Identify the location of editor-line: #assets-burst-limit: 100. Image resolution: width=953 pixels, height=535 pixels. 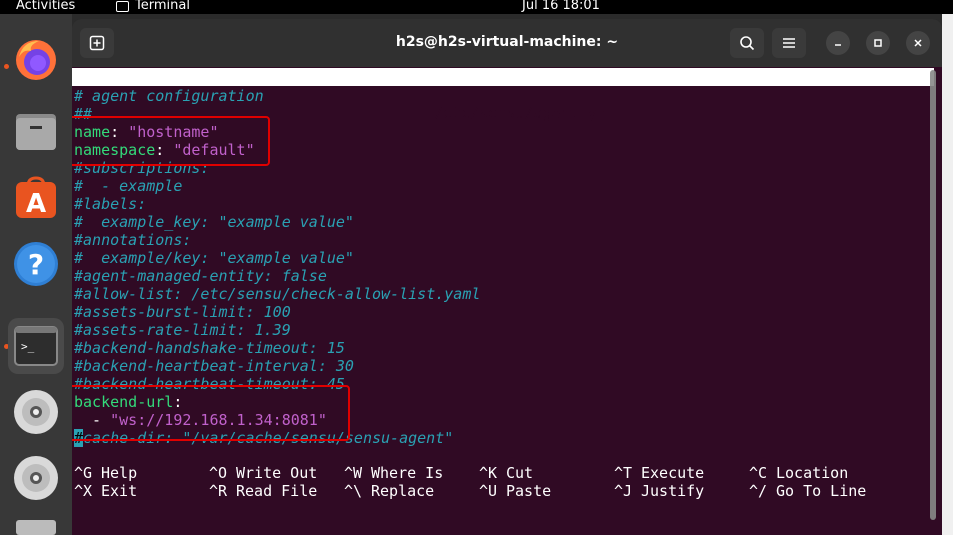
(277, 312).